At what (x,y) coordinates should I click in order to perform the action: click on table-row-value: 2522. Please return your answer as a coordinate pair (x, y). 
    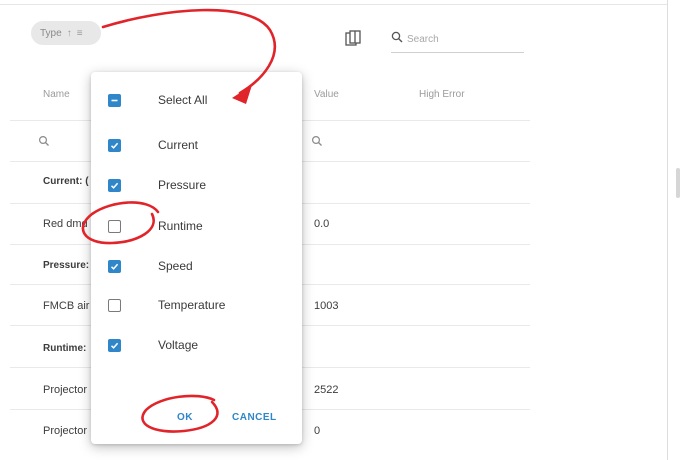
    Looking at the image, I should click on (326, 390).